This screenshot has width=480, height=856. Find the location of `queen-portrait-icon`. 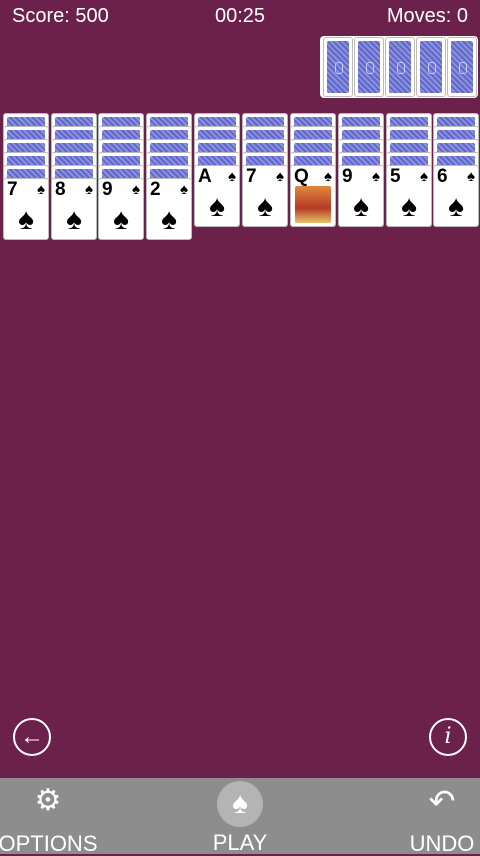

queen-portrait-icon is located at coordinates (313, 204).